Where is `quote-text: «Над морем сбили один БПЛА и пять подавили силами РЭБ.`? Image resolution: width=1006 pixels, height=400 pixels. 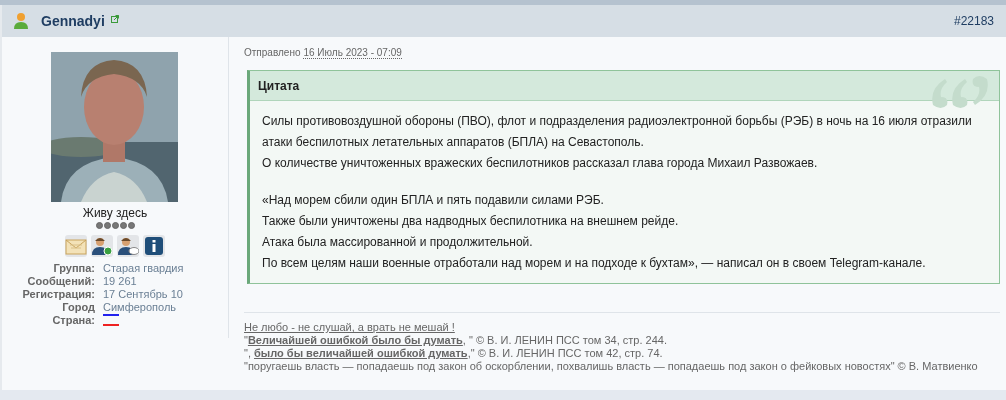 quote-text: «Над морем сбили один БПЛА и пять подавили силами РЭБ. is located at coordinates (433, 200).